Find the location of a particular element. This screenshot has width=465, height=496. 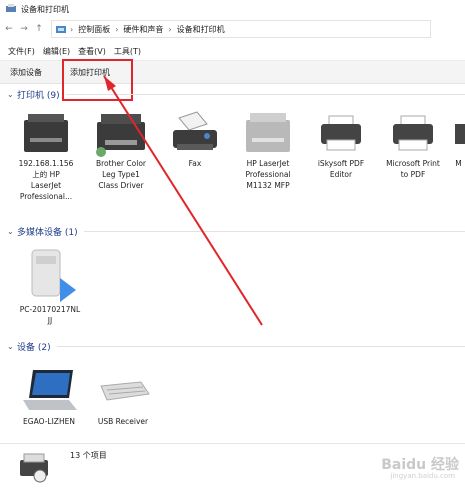

printer-camera-icon is located at coordinates (34, 468).